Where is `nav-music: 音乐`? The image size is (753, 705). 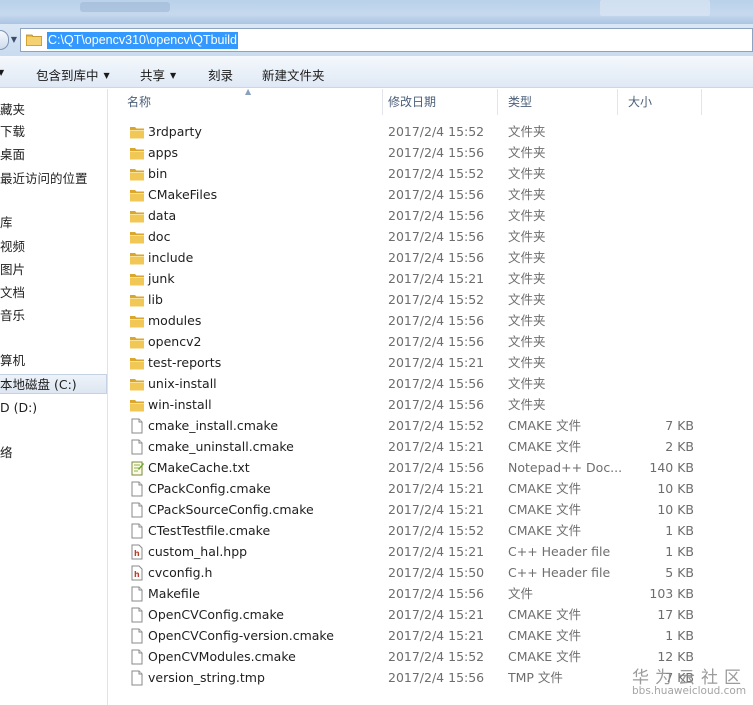
nav-music: 音乐 is located at coordinates (12, 316).